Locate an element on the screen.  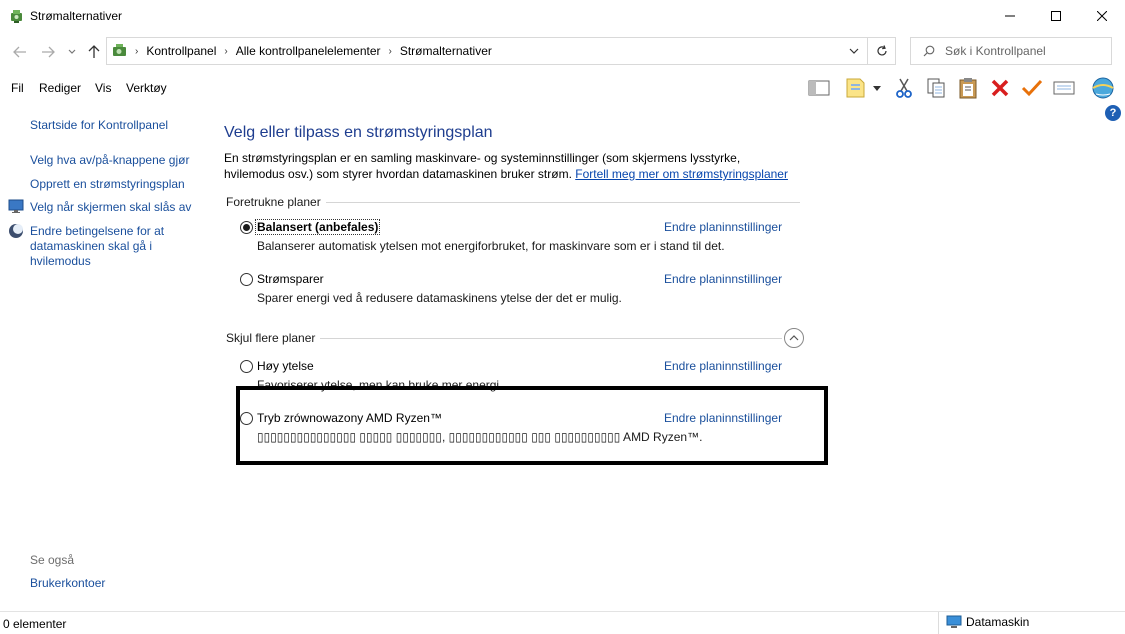
title-bar: Strømalternativer is located at coordinates (562, 16).